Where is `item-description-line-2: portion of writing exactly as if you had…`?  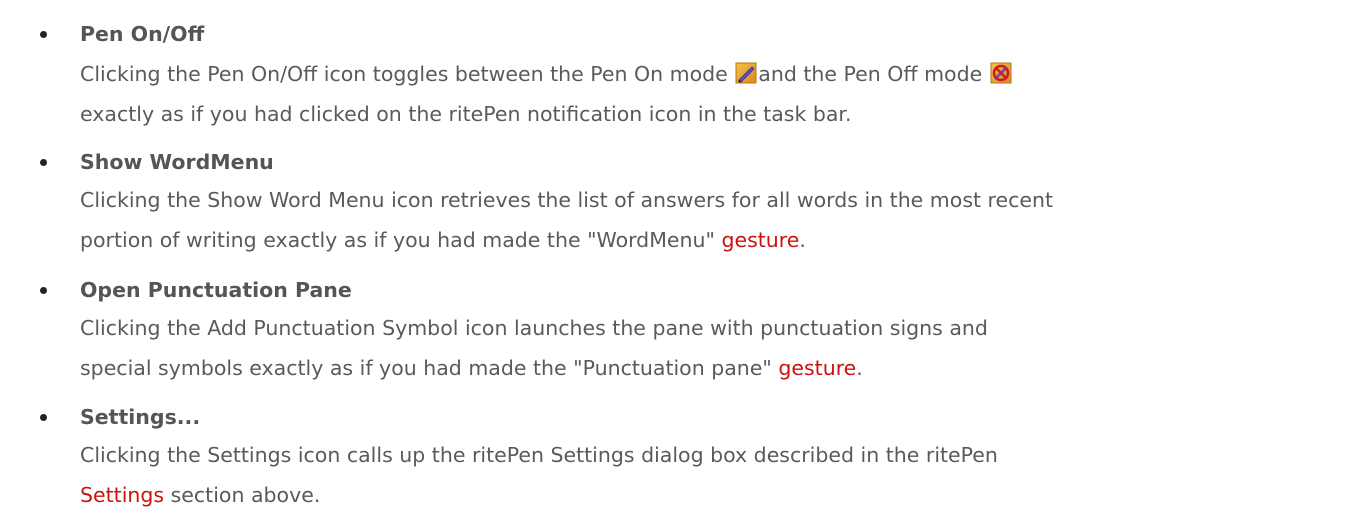
item-description-line-2: portion of writing exactly as if you had… is located at coordinates (443, 240).